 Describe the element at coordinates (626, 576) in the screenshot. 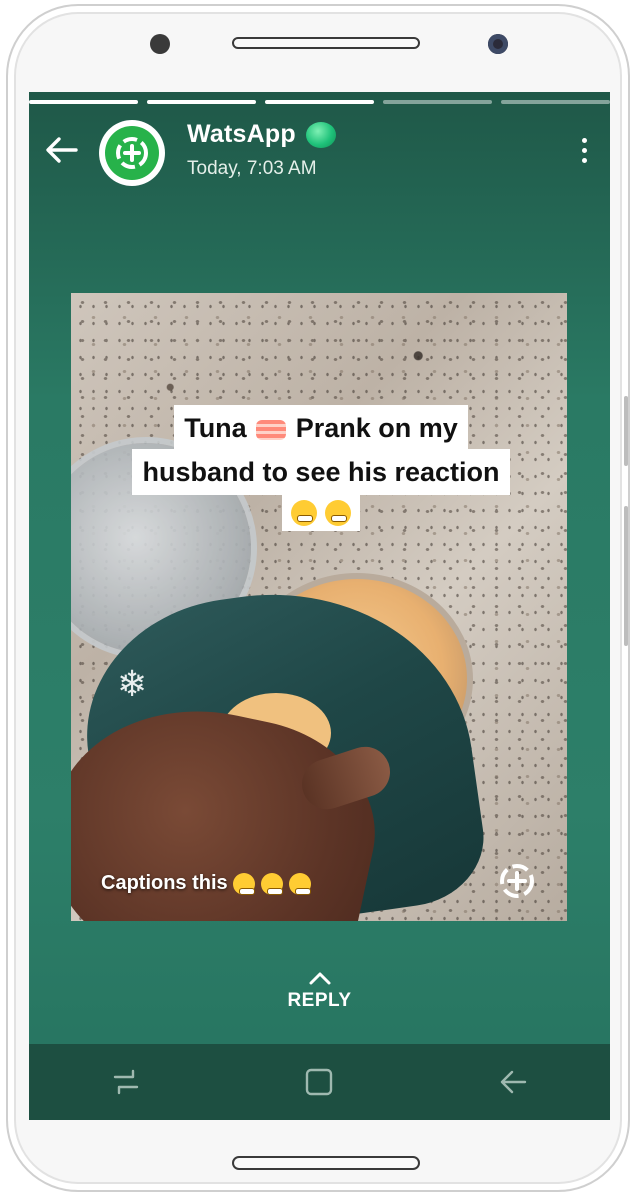

I see `power-button` at that location.